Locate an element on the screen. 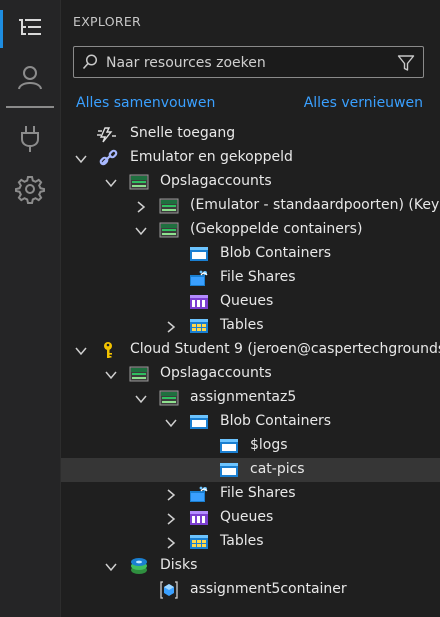  tree-item-container-cat-pics: cat-pics is located at coordinates (250, 470).